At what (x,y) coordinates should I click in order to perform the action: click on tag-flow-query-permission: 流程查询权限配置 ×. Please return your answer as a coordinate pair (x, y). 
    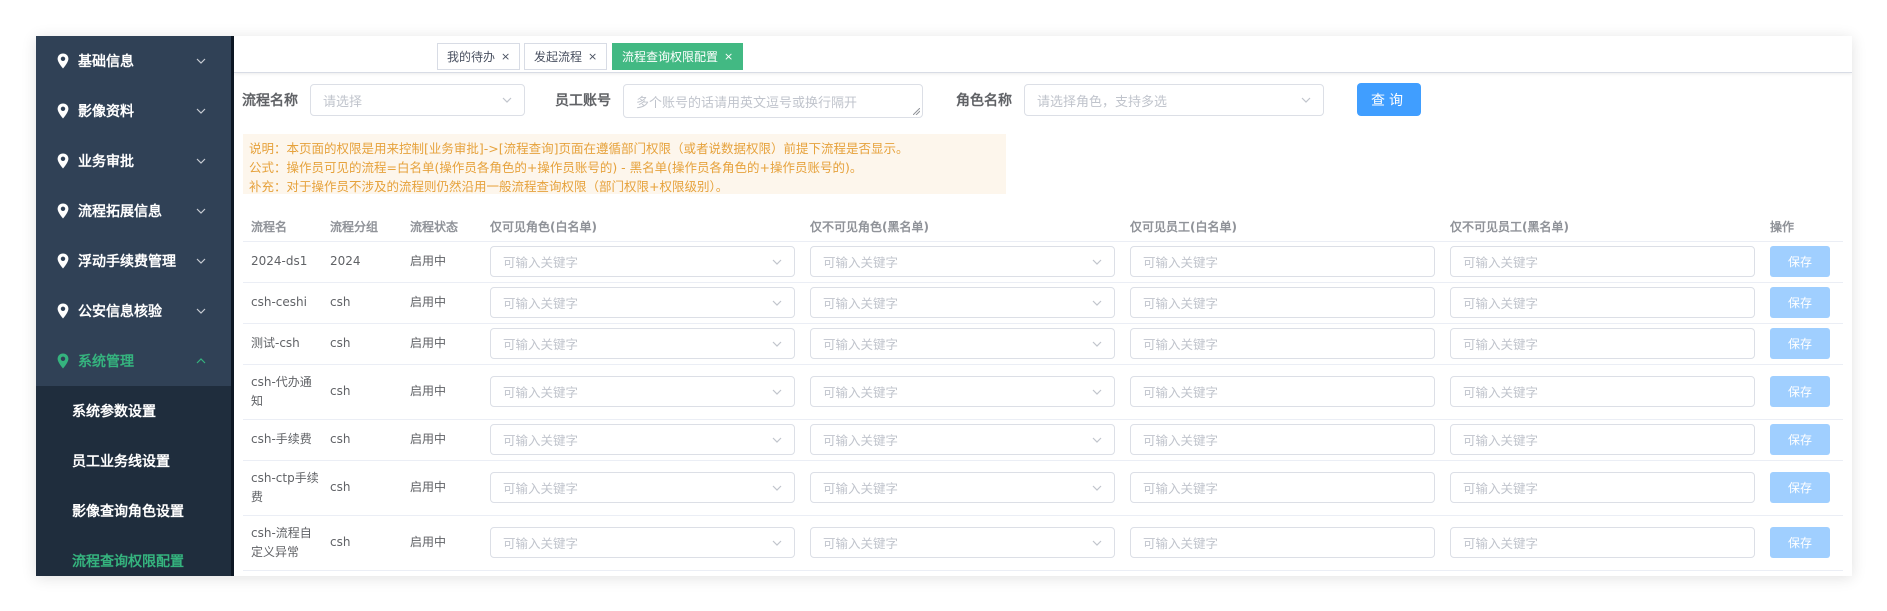
    Looking at the image, I should click on (678, 56).